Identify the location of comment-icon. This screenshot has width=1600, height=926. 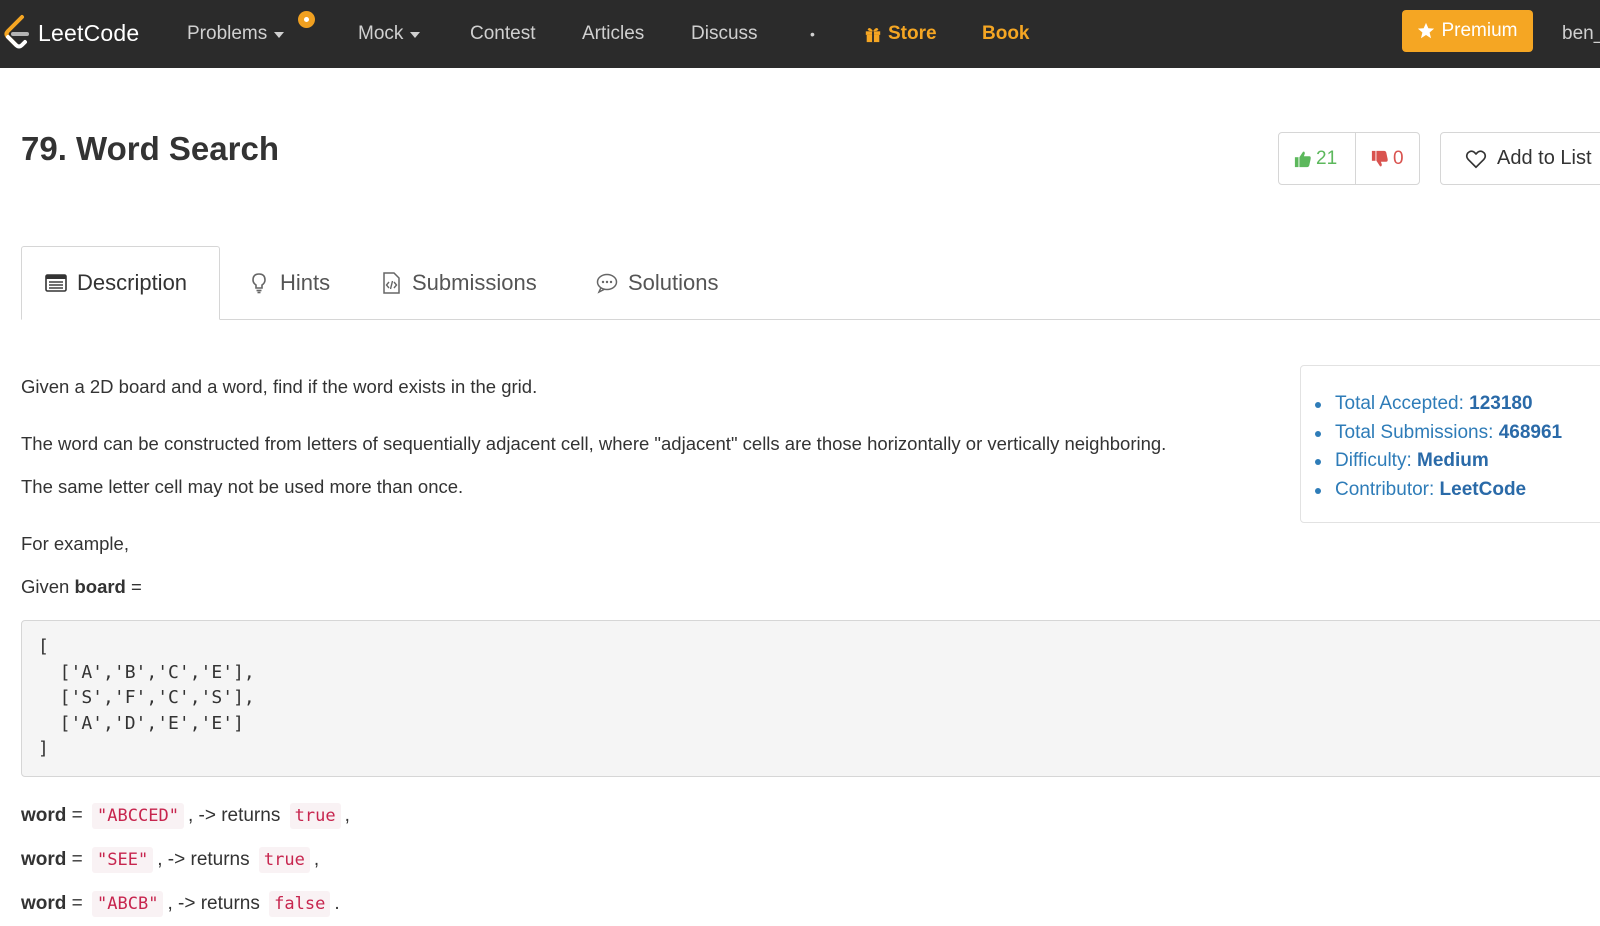
(607, 283).